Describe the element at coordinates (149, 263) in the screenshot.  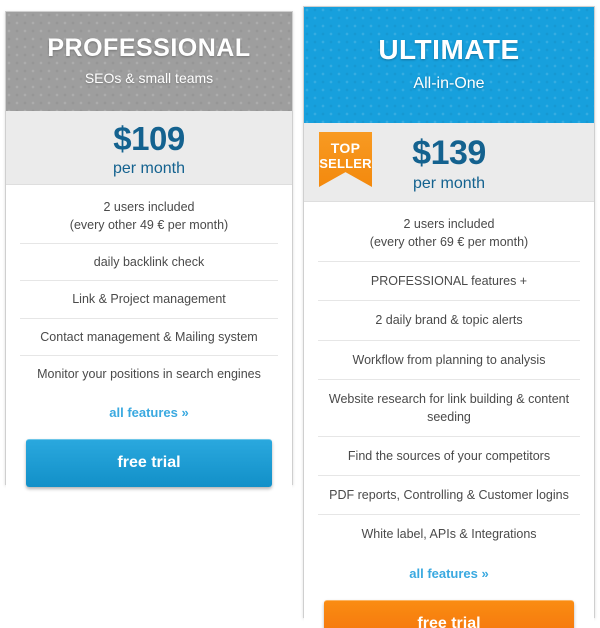
I see `feature-item: daily backlink check` at that location.